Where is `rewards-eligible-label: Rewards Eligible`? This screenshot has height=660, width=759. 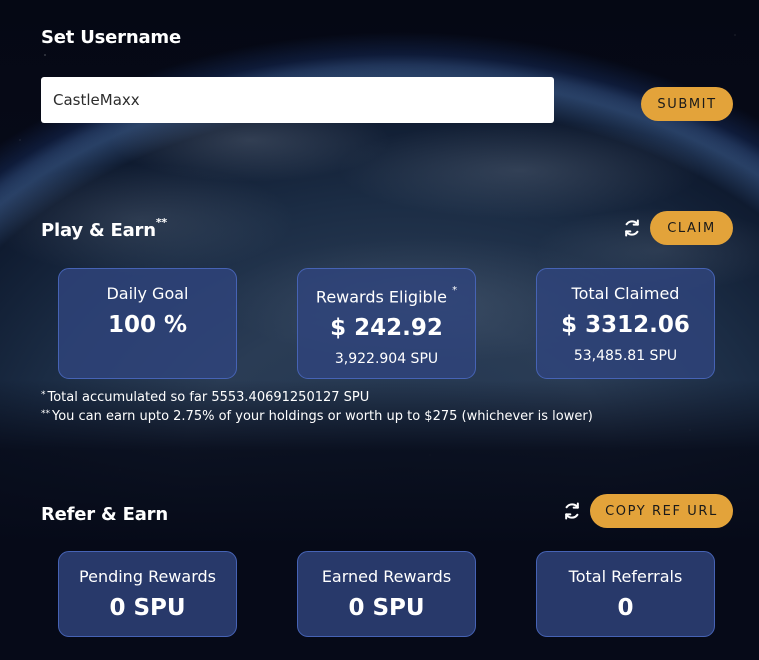
rewards-eligible-label: Rewards Eligible is located at coordinates (381, 297).